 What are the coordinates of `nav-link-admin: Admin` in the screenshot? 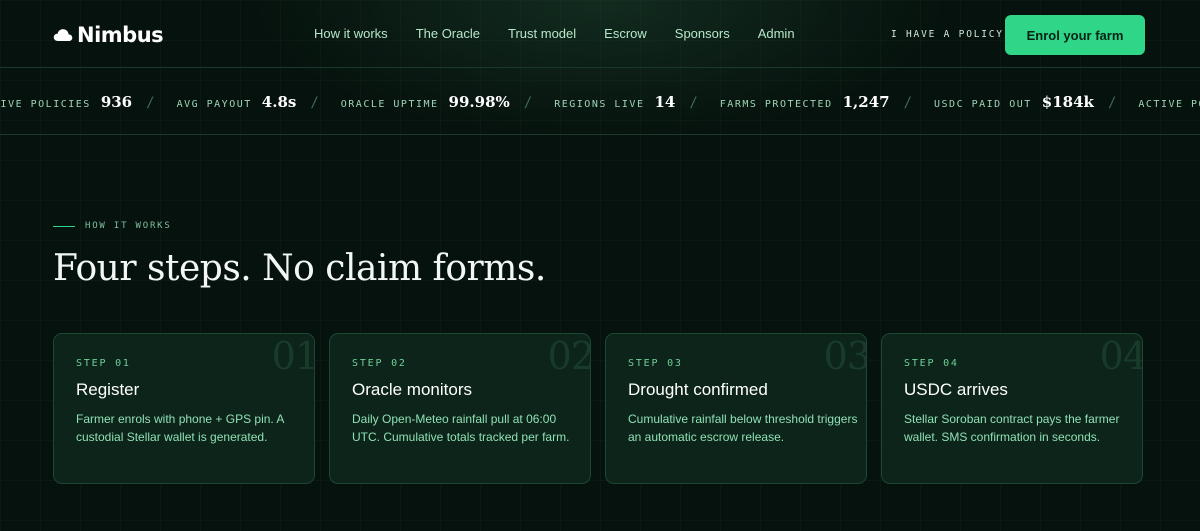 It's located at (776, 33).